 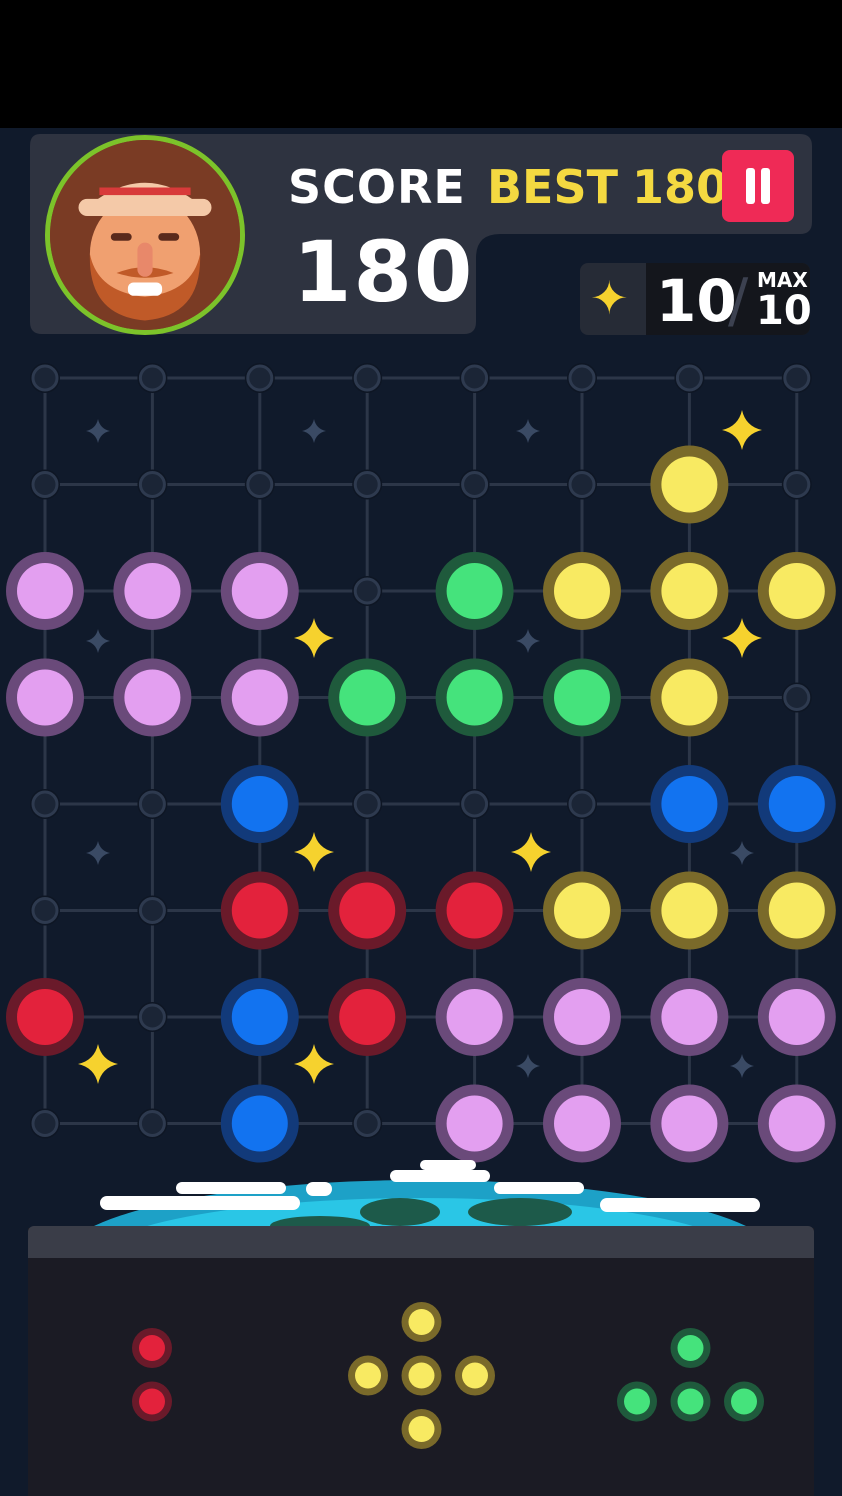 What do you see at coordinates (421, 1375) in the screenshot?
I see `yellow-plus` at bounding box center [421, 1375].